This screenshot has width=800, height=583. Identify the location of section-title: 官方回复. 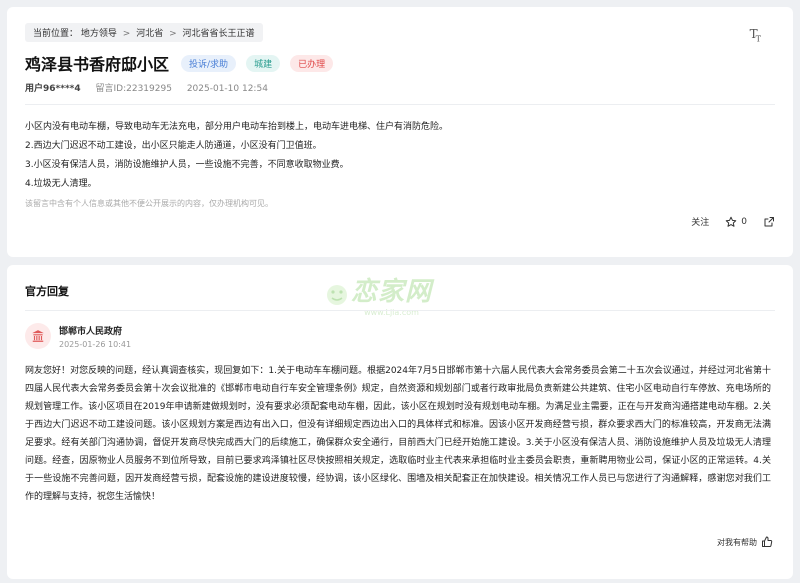
(47, 291).